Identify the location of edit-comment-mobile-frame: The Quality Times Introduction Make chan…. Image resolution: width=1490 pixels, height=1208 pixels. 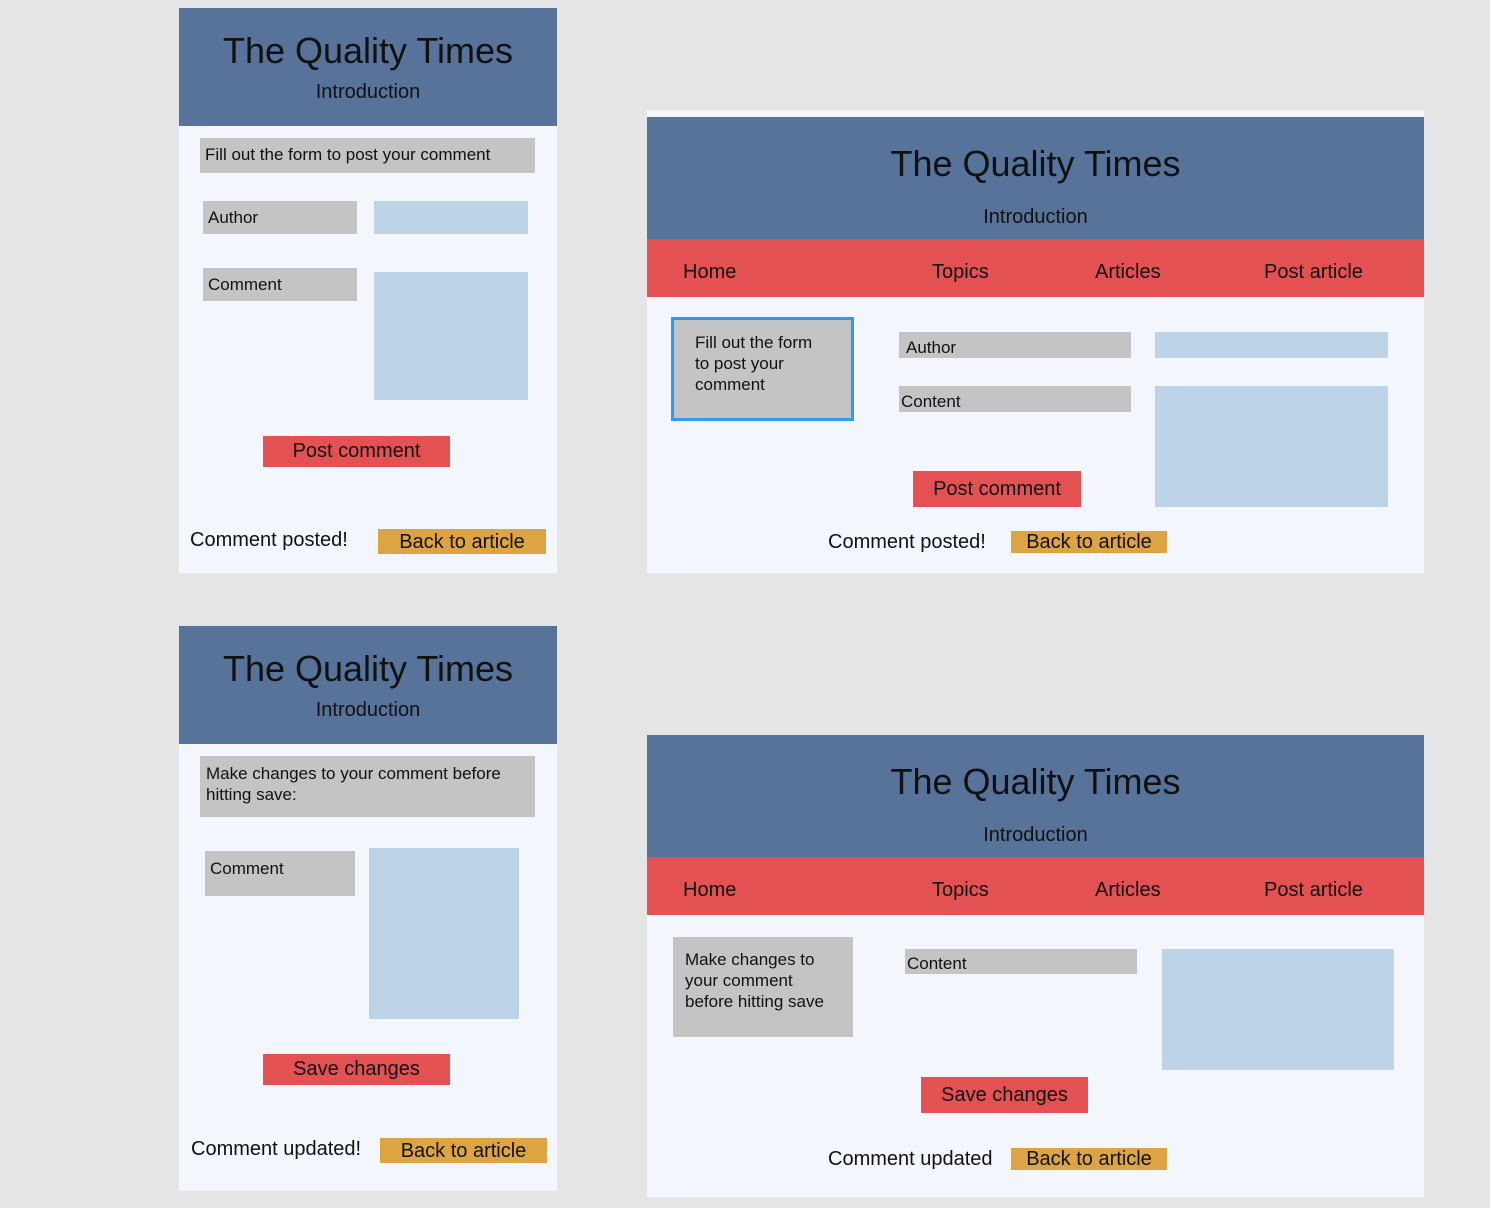
(368, 908).